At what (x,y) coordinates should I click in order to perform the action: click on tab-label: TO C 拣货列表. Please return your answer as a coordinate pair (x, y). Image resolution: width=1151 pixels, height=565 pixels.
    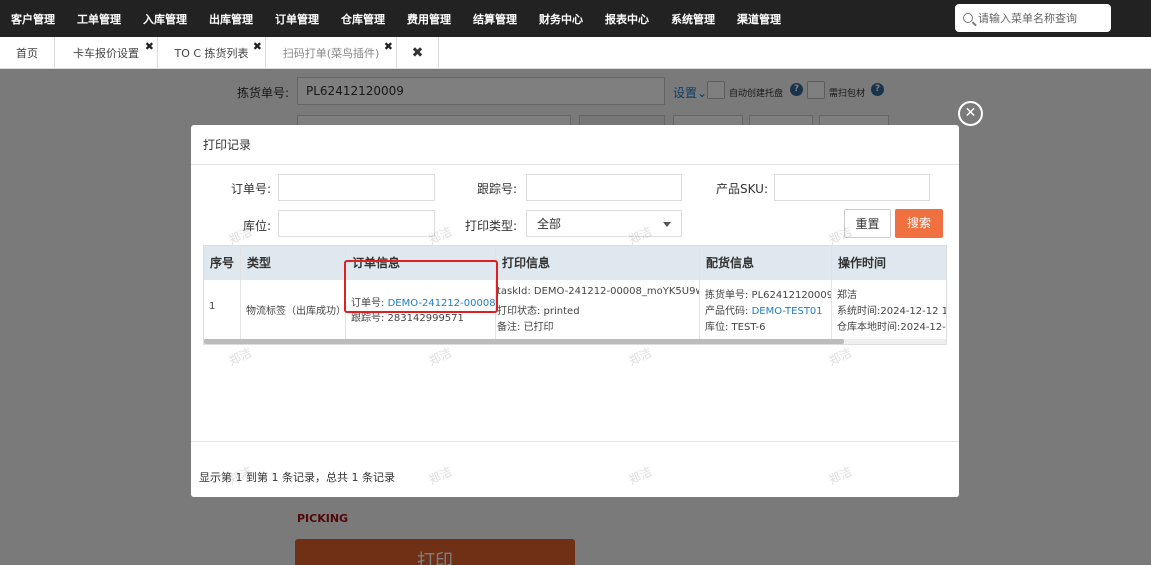
    Looking at the image, I should click on (211, 53).